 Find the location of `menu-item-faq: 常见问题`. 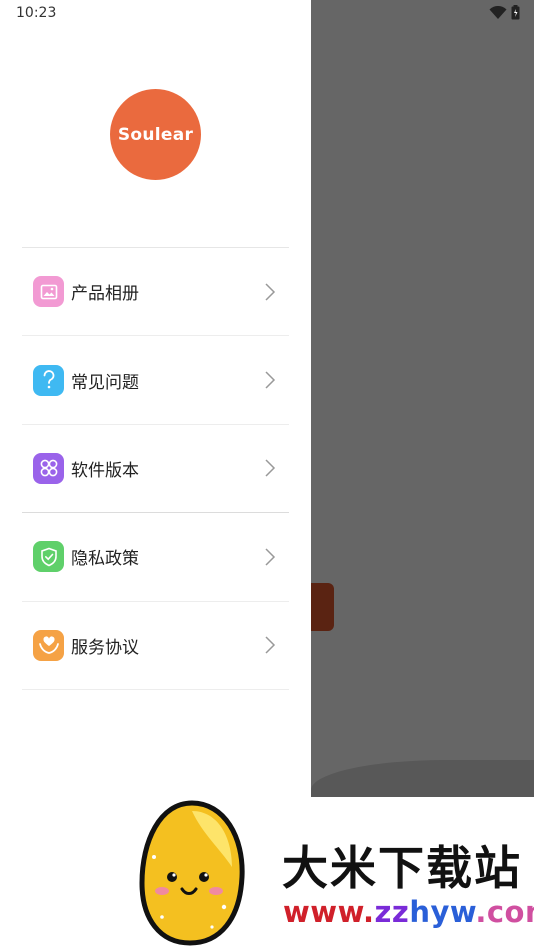

menu-item-faq: 常见问题 is located at coordinates (155, 380).